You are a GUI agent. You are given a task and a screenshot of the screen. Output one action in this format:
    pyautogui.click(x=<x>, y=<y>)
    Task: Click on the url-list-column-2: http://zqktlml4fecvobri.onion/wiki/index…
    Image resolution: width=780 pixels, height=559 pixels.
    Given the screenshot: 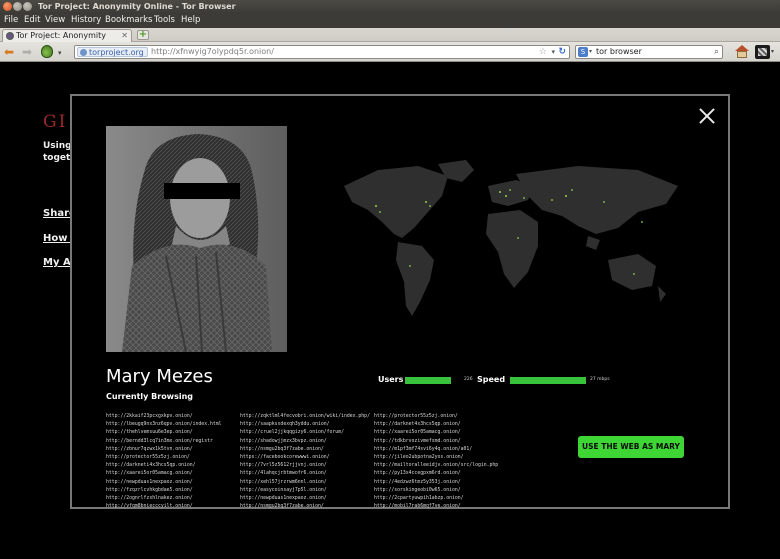 What is the action you would take?
    pyautogui.click(x=305, y=462)
    